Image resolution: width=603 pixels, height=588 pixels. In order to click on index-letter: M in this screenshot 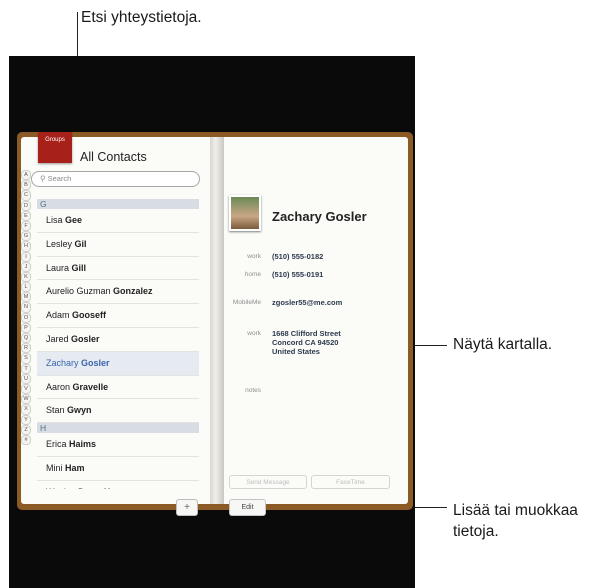, I will do `click(26, 297)`.